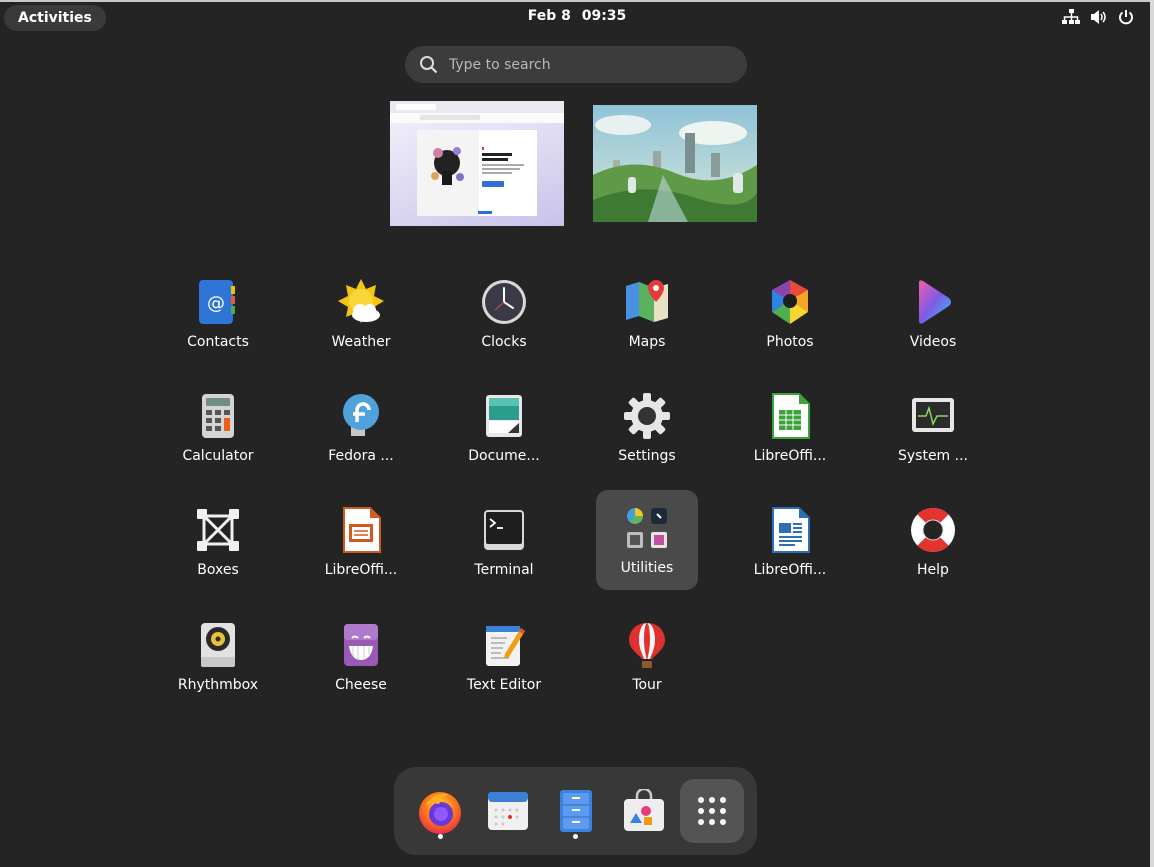 The image size is (1154, 867). Describe the element at coordinates (647, 568) in the screenshot. I see `app-label: Utilities` at that location.